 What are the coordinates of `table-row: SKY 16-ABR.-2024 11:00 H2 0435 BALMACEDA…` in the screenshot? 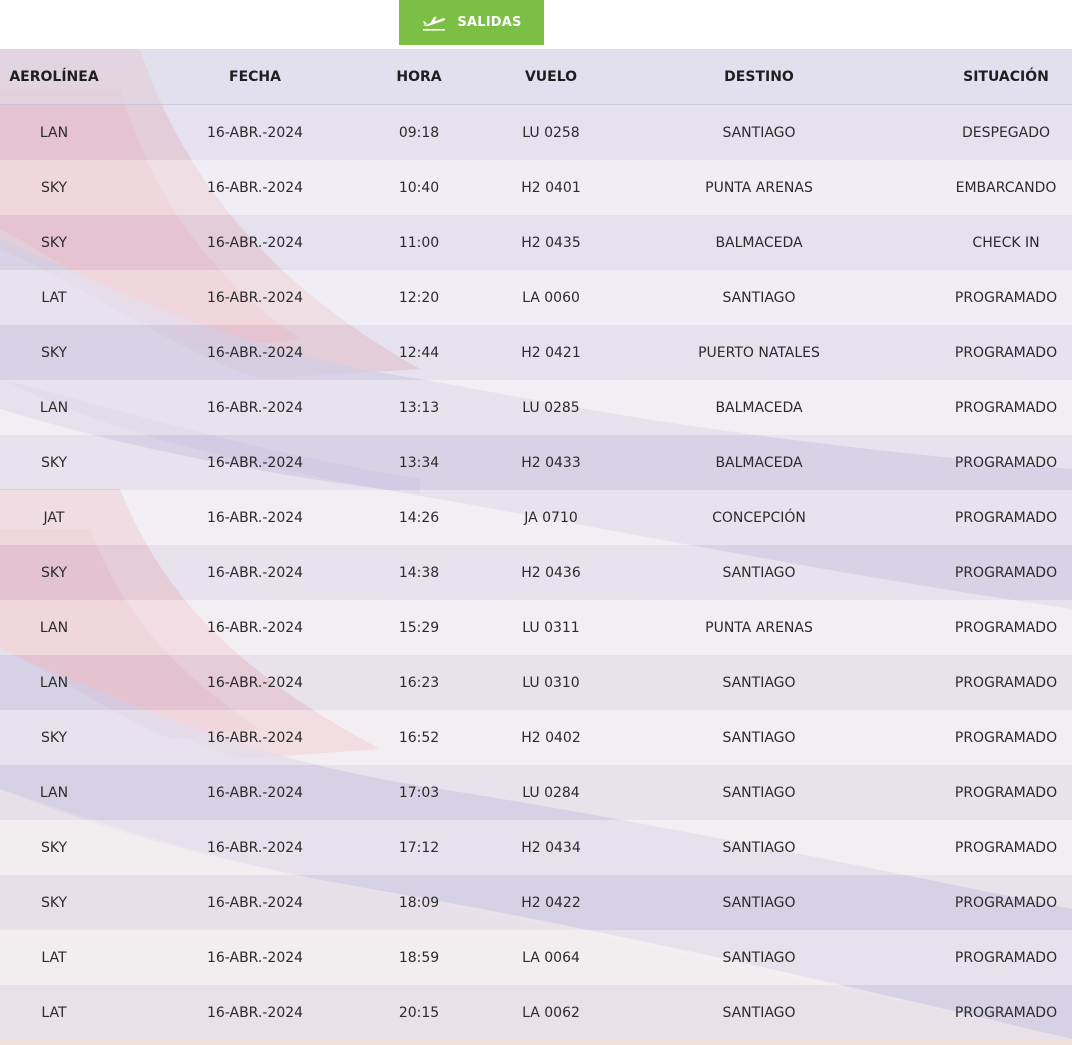 It's located at (536, 242).